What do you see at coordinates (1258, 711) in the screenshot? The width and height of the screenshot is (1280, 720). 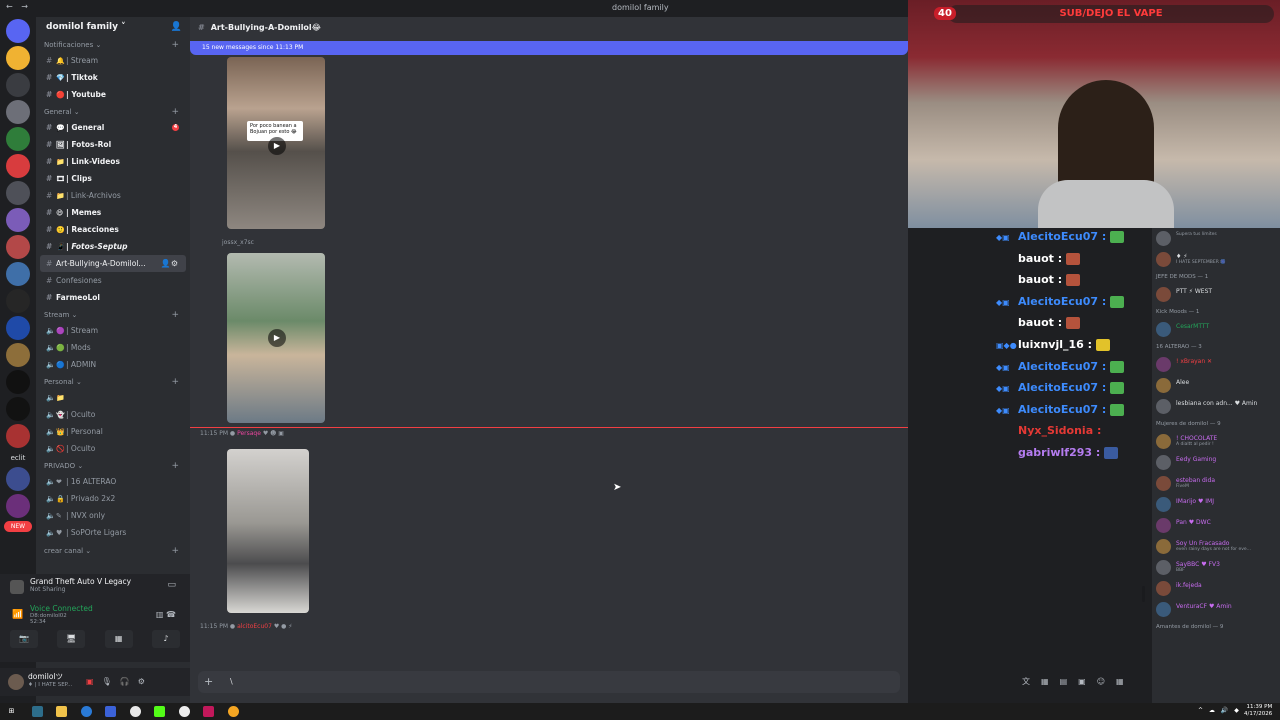 I see `clock: 11:39 PM 4/17/2026` at bounding box center [1258, 711].